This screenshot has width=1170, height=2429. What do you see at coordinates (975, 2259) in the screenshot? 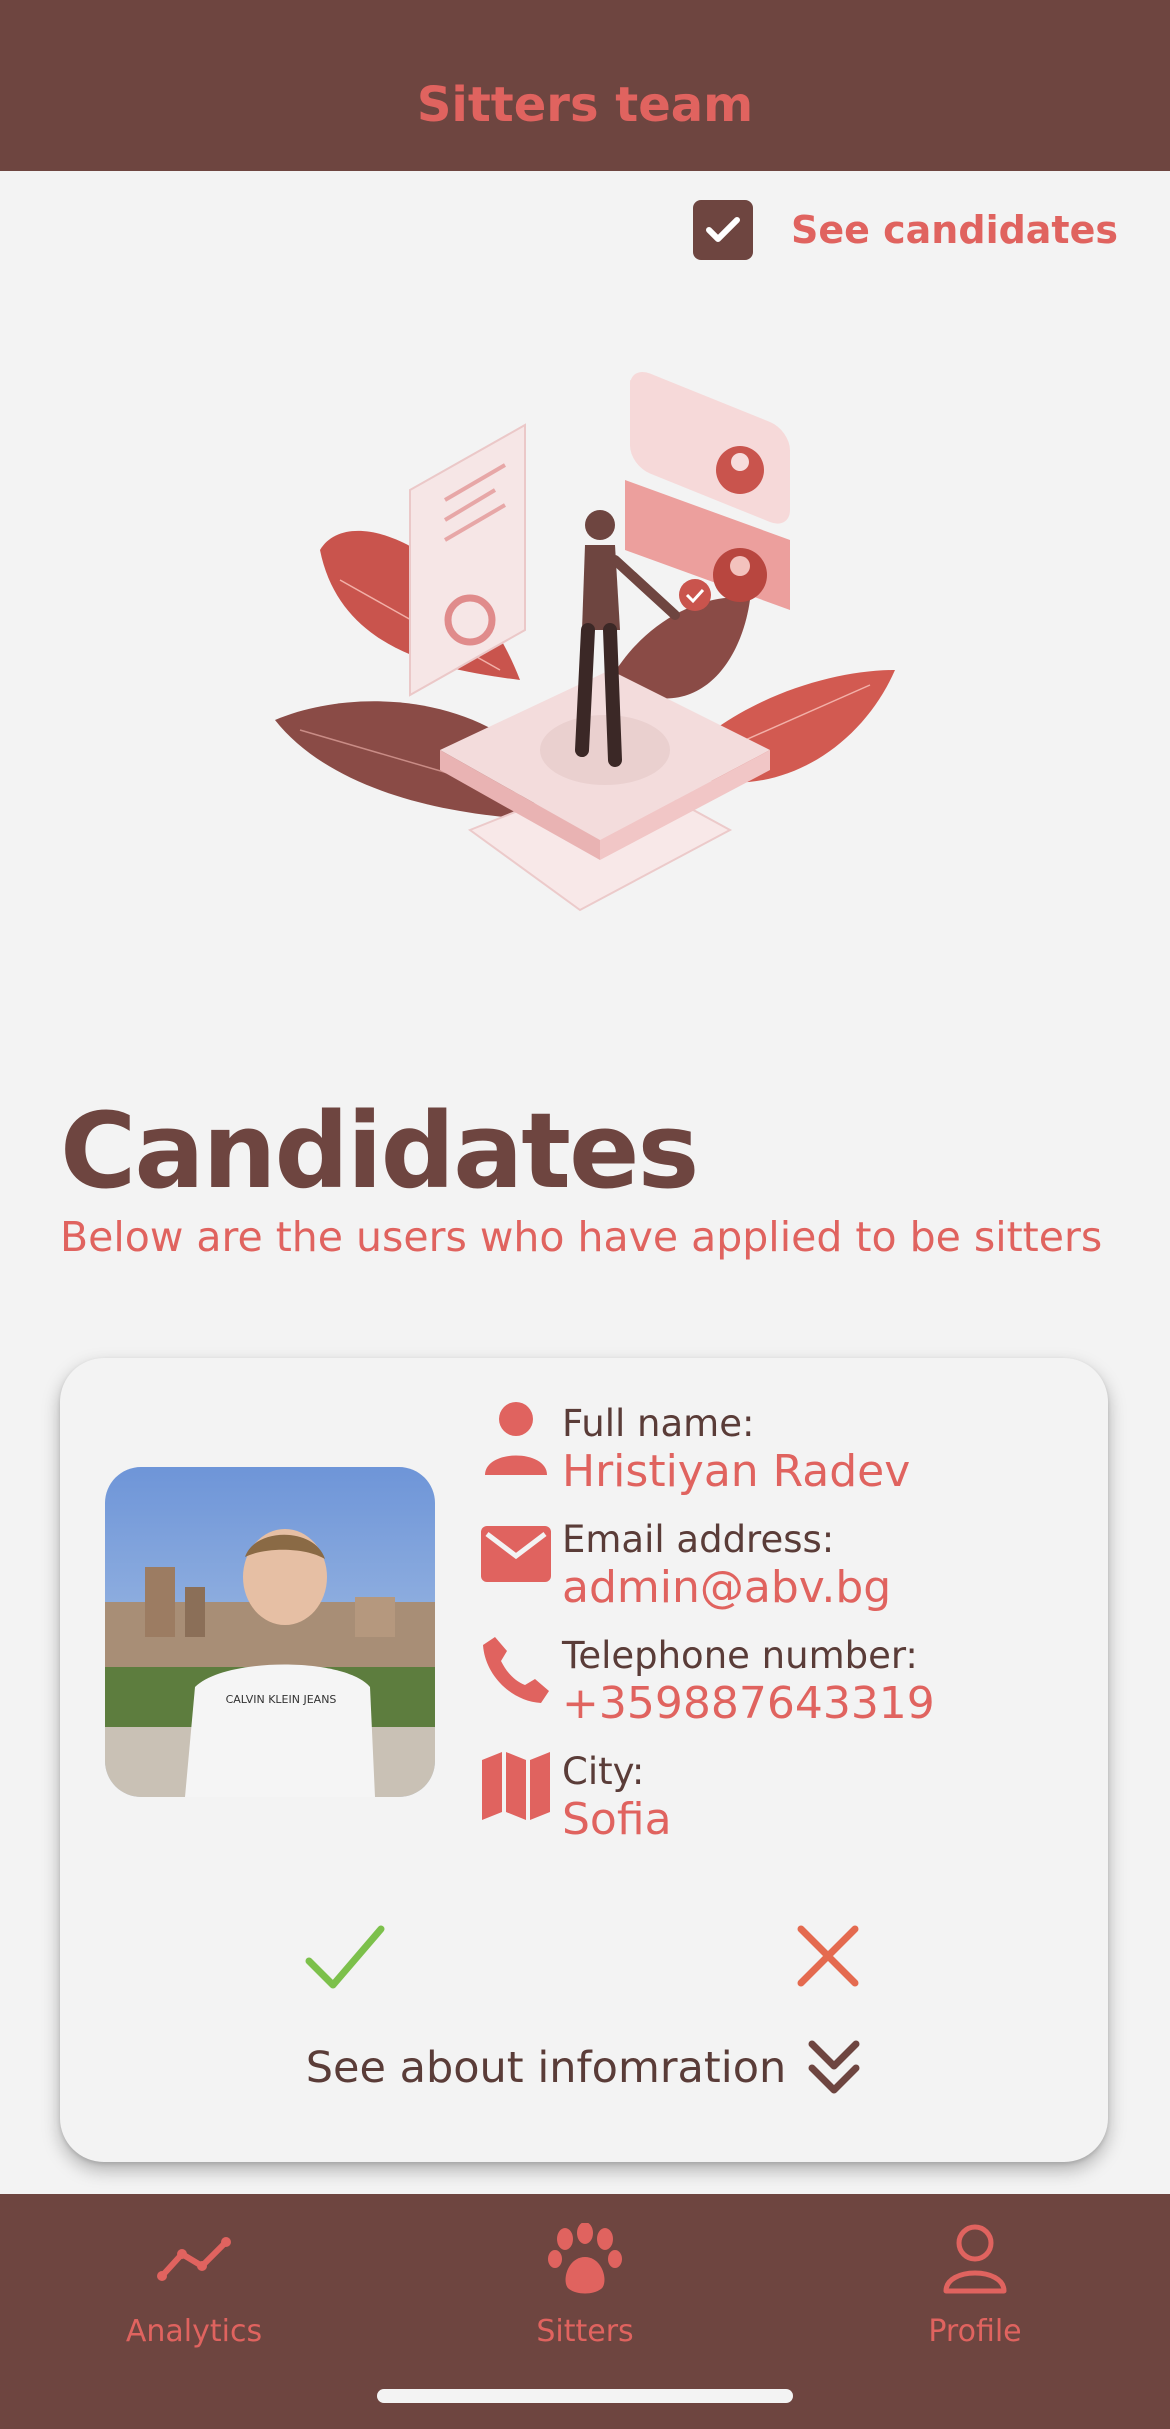
I see `person-outline-icon` at bounding box center [975, 2259].